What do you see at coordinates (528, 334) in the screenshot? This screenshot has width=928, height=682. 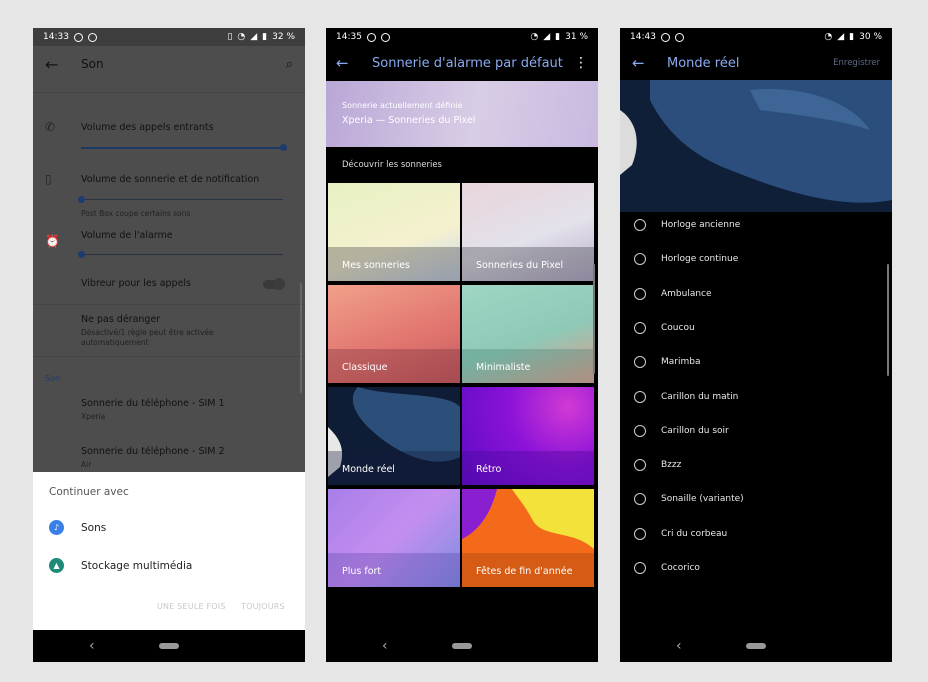 I see `tile-minimaliste: Minimaliste` at bounding box center [528, 334].